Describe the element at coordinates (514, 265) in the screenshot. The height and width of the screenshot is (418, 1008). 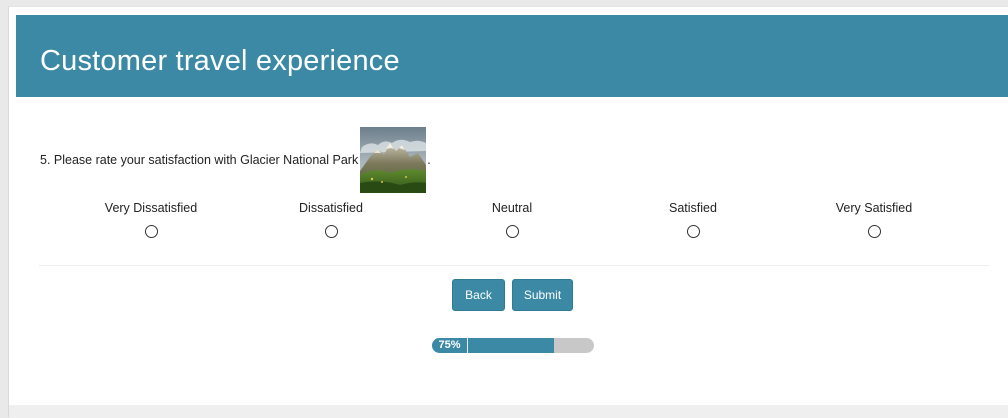
I see `divider` at that location.